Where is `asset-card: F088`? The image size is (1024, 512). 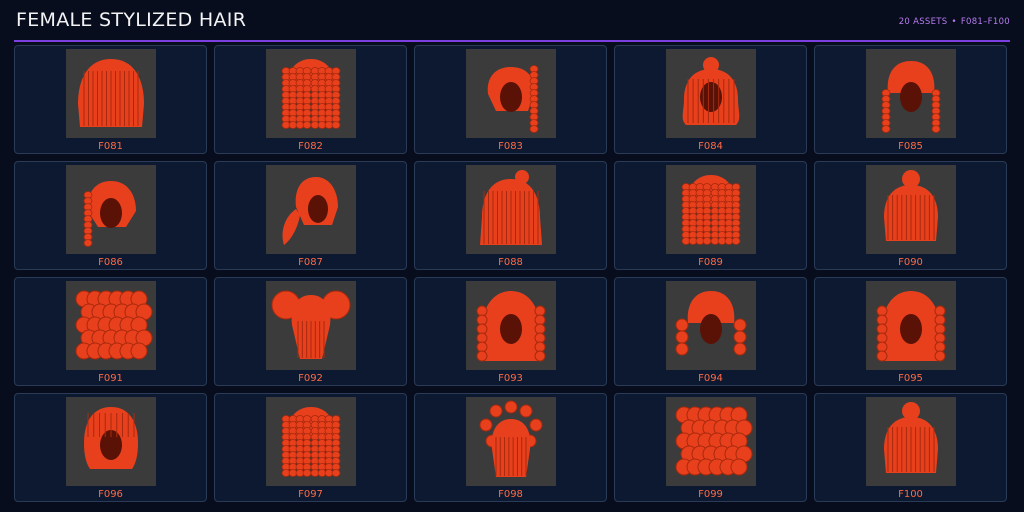
asset-card: F088 is located at coordinates (510, 215).